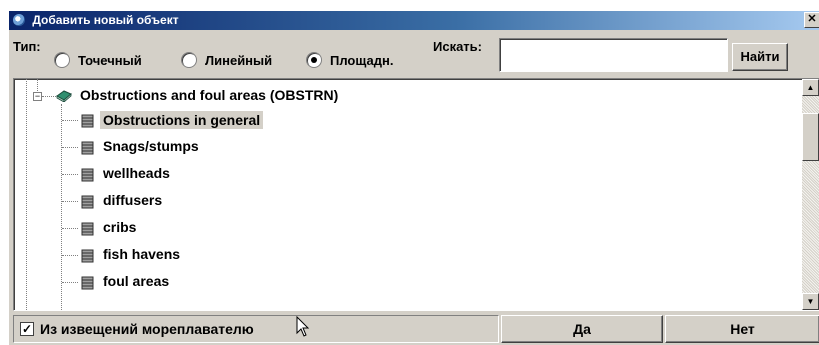  Describe the element at coordinates (810, 137) in the screenshot. I see `scroll-thumb` at that location.